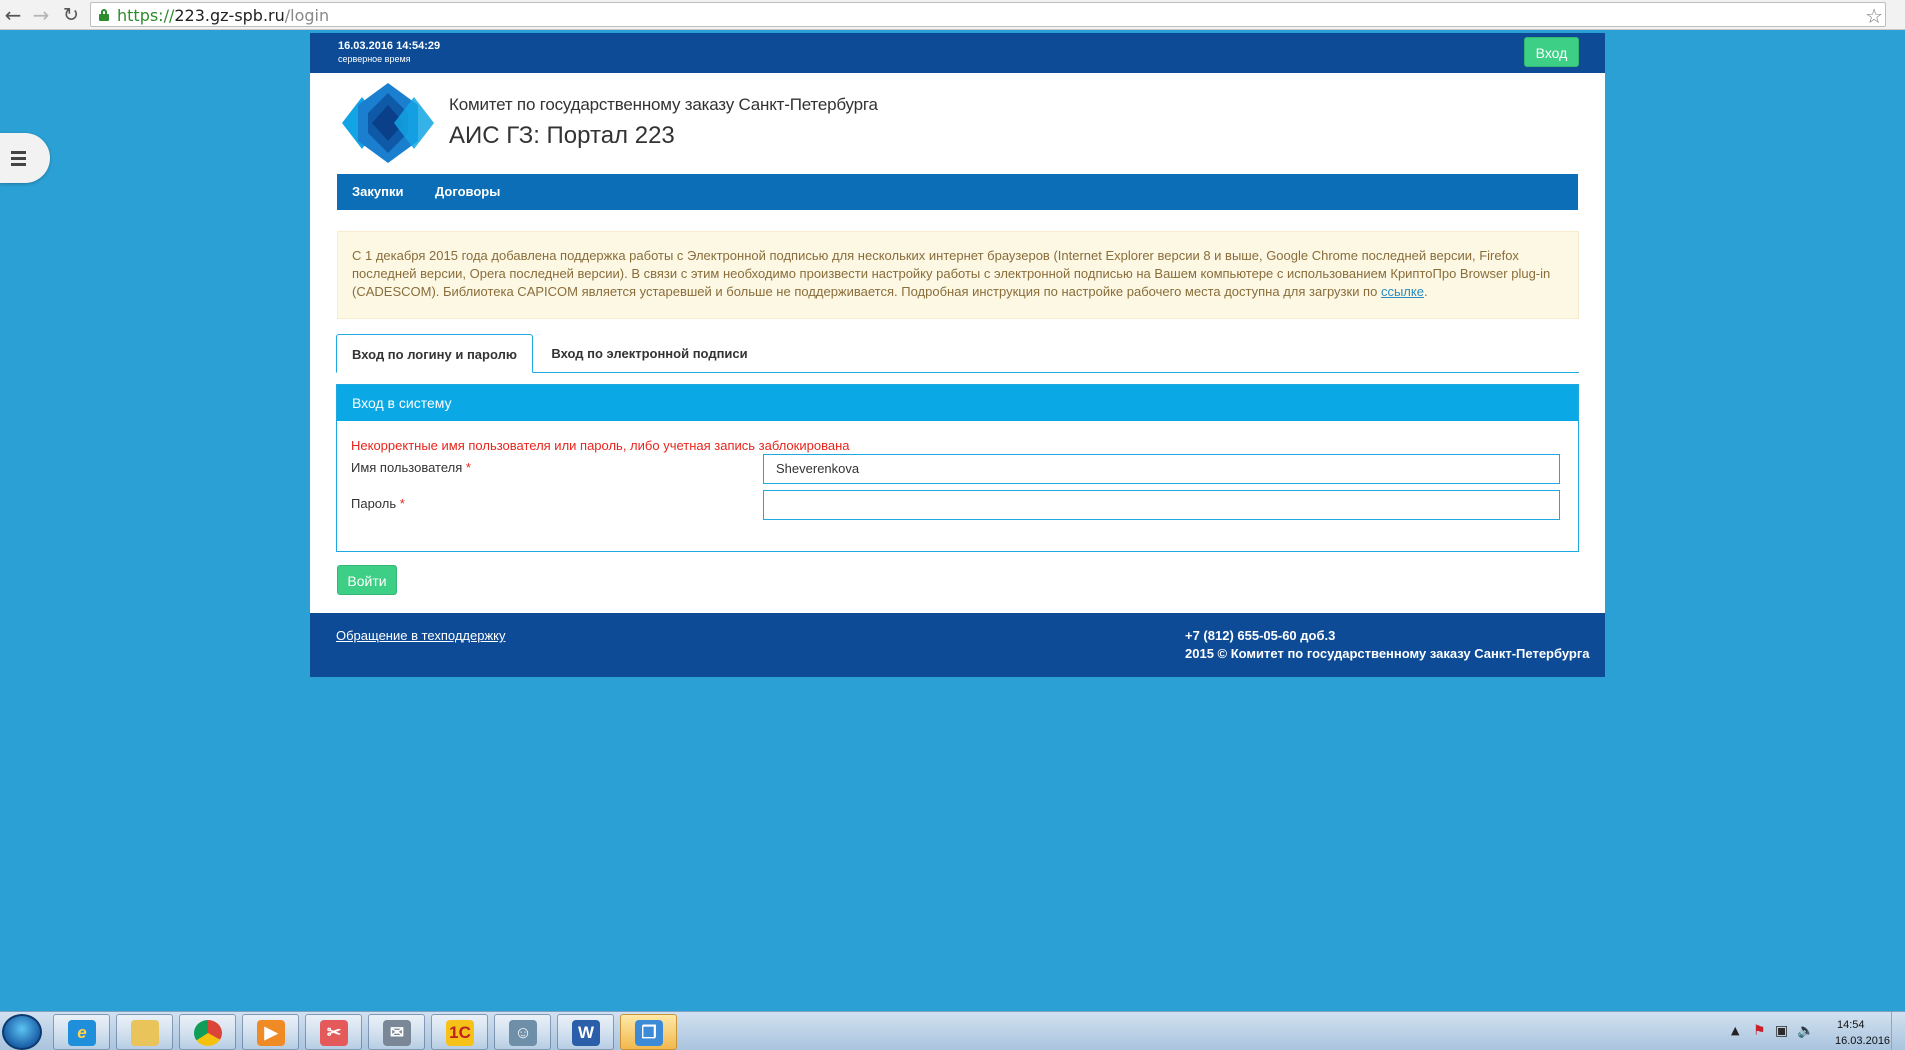 Image resolution: width=1905 pixels, height=1050 pixels. What do you see at coordinates (1874, 16) in the screenshot?
I see `bookmark-star-icon: ☆` at bounding box center [1874, 16].